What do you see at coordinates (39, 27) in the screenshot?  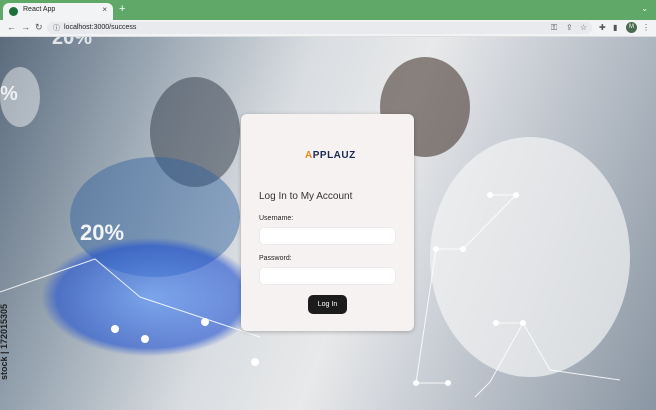 I see `reload-button: ↻` at bounding box center [39, 27].